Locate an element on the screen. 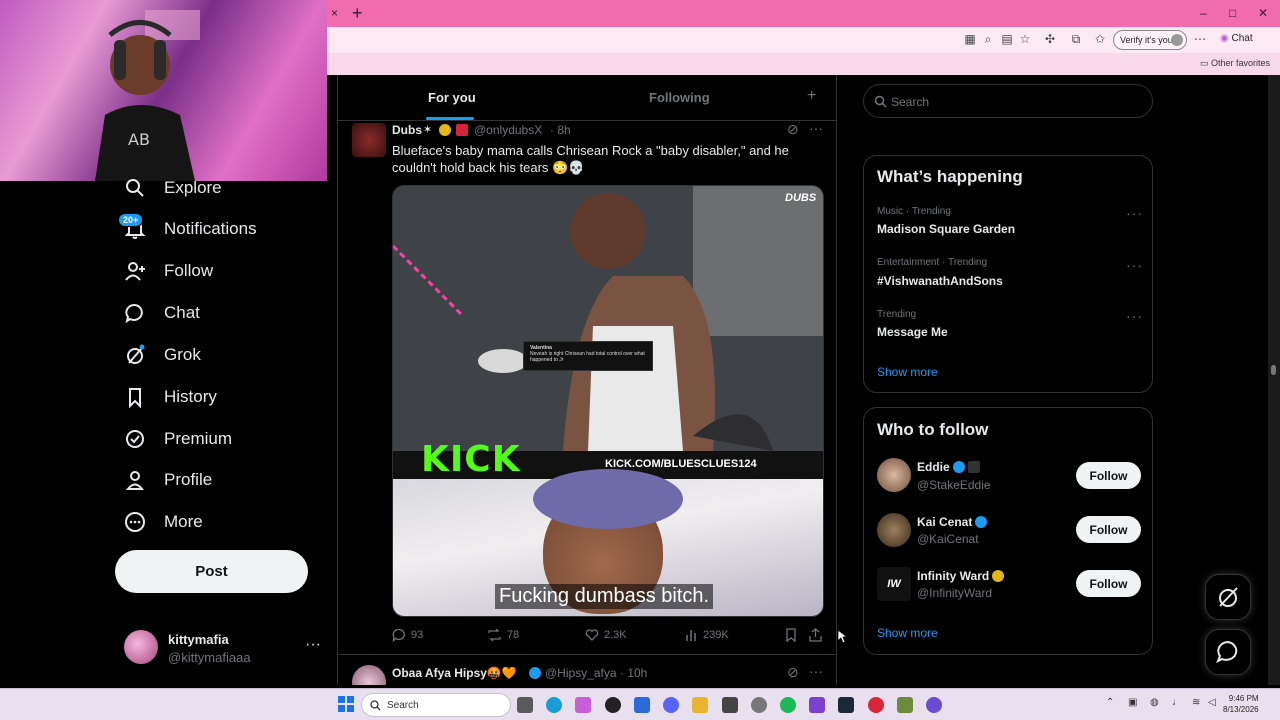  page-scrollbar is located at coordinates (1274, 380).